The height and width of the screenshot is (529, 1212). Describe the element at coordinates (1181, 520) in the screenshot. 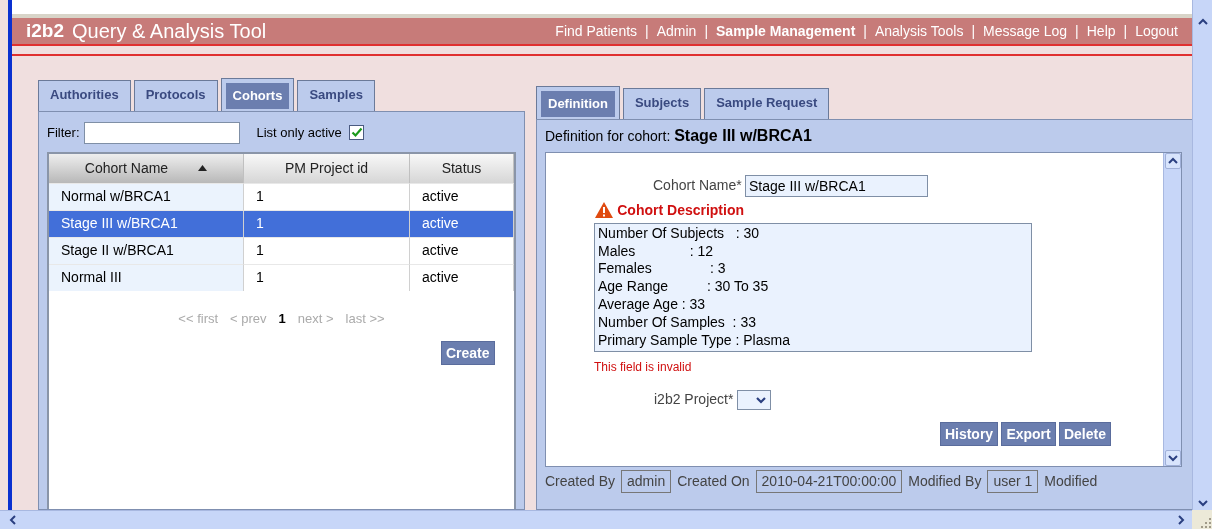

I see `scroll-right-icon` at that location.